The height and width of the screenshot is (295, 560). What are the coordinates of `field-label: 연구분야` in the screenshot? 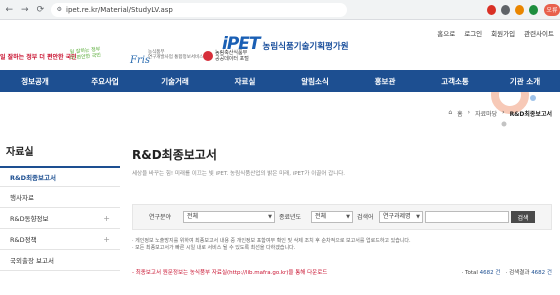 It's located at (160, 217).